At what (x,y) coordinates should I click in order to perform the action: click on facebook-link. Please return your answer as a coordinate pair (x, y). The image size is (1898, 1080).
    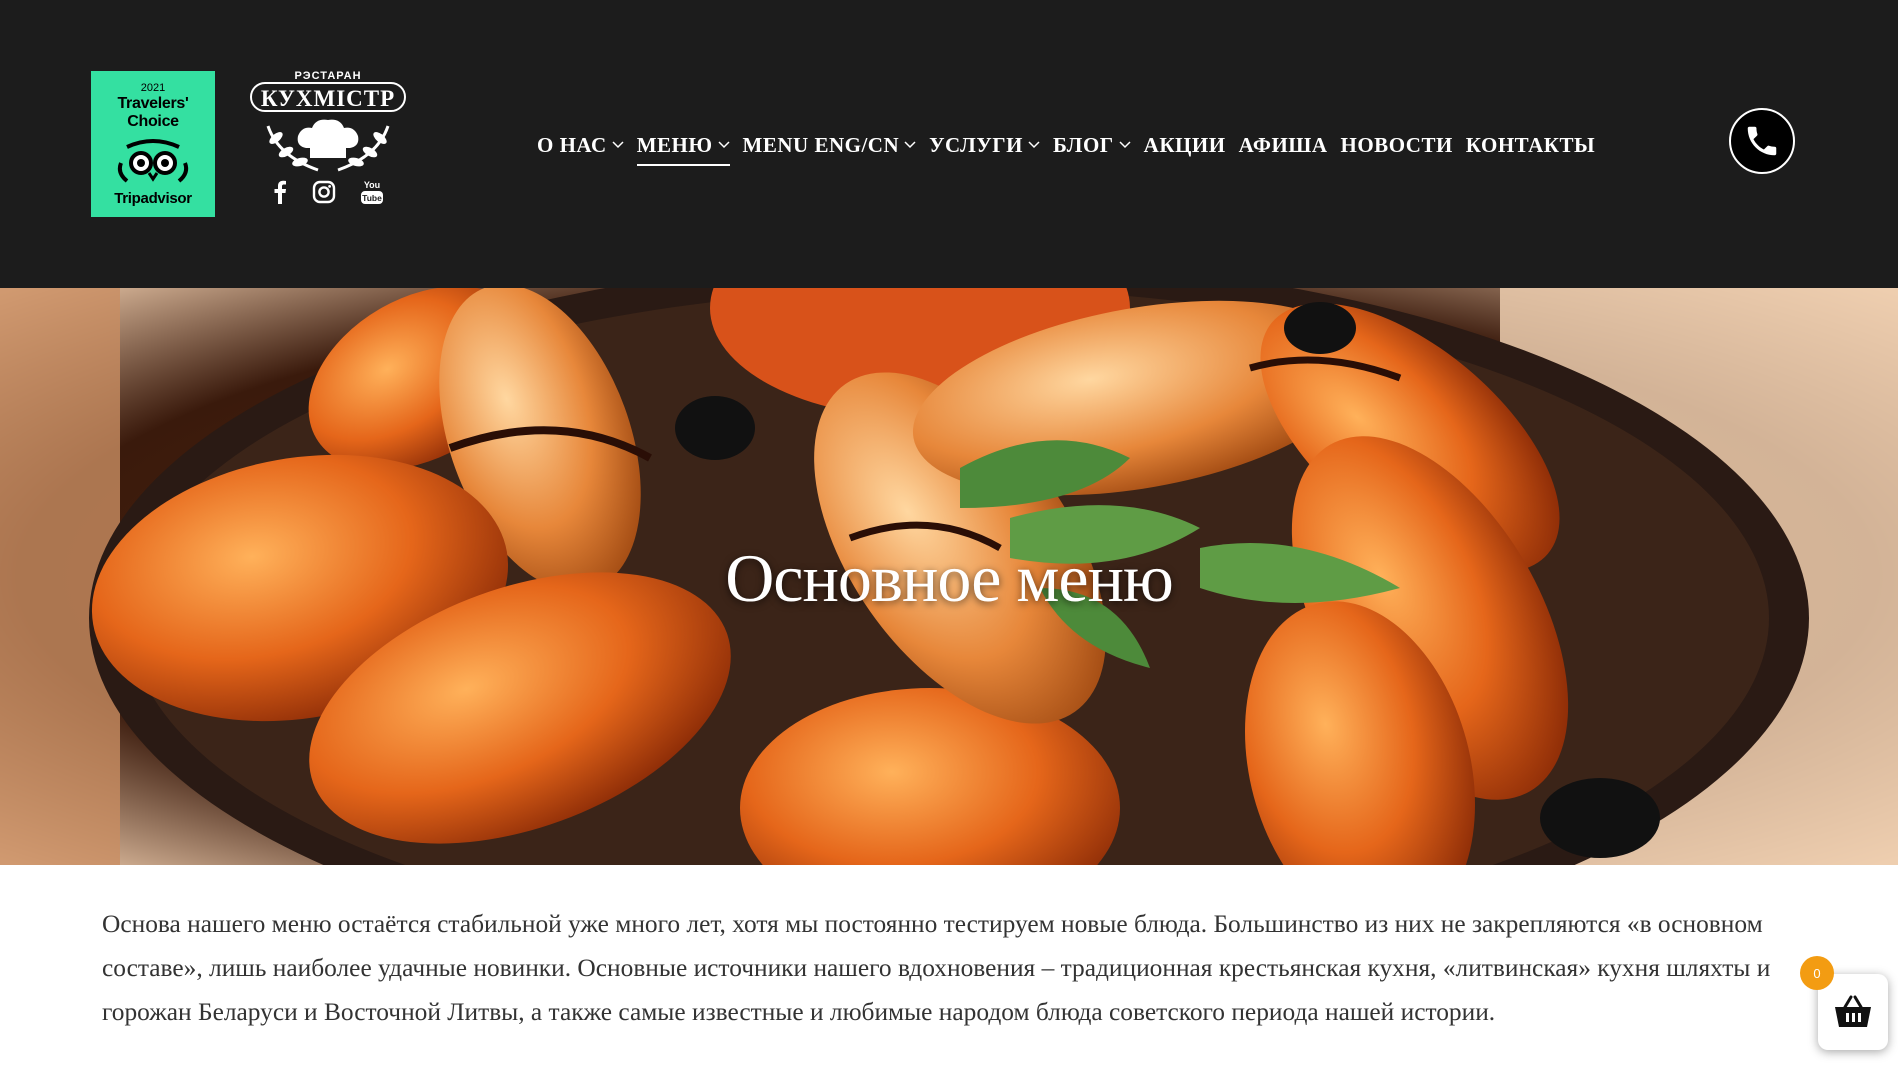
    Looking at the image, I should click on (280, 192).